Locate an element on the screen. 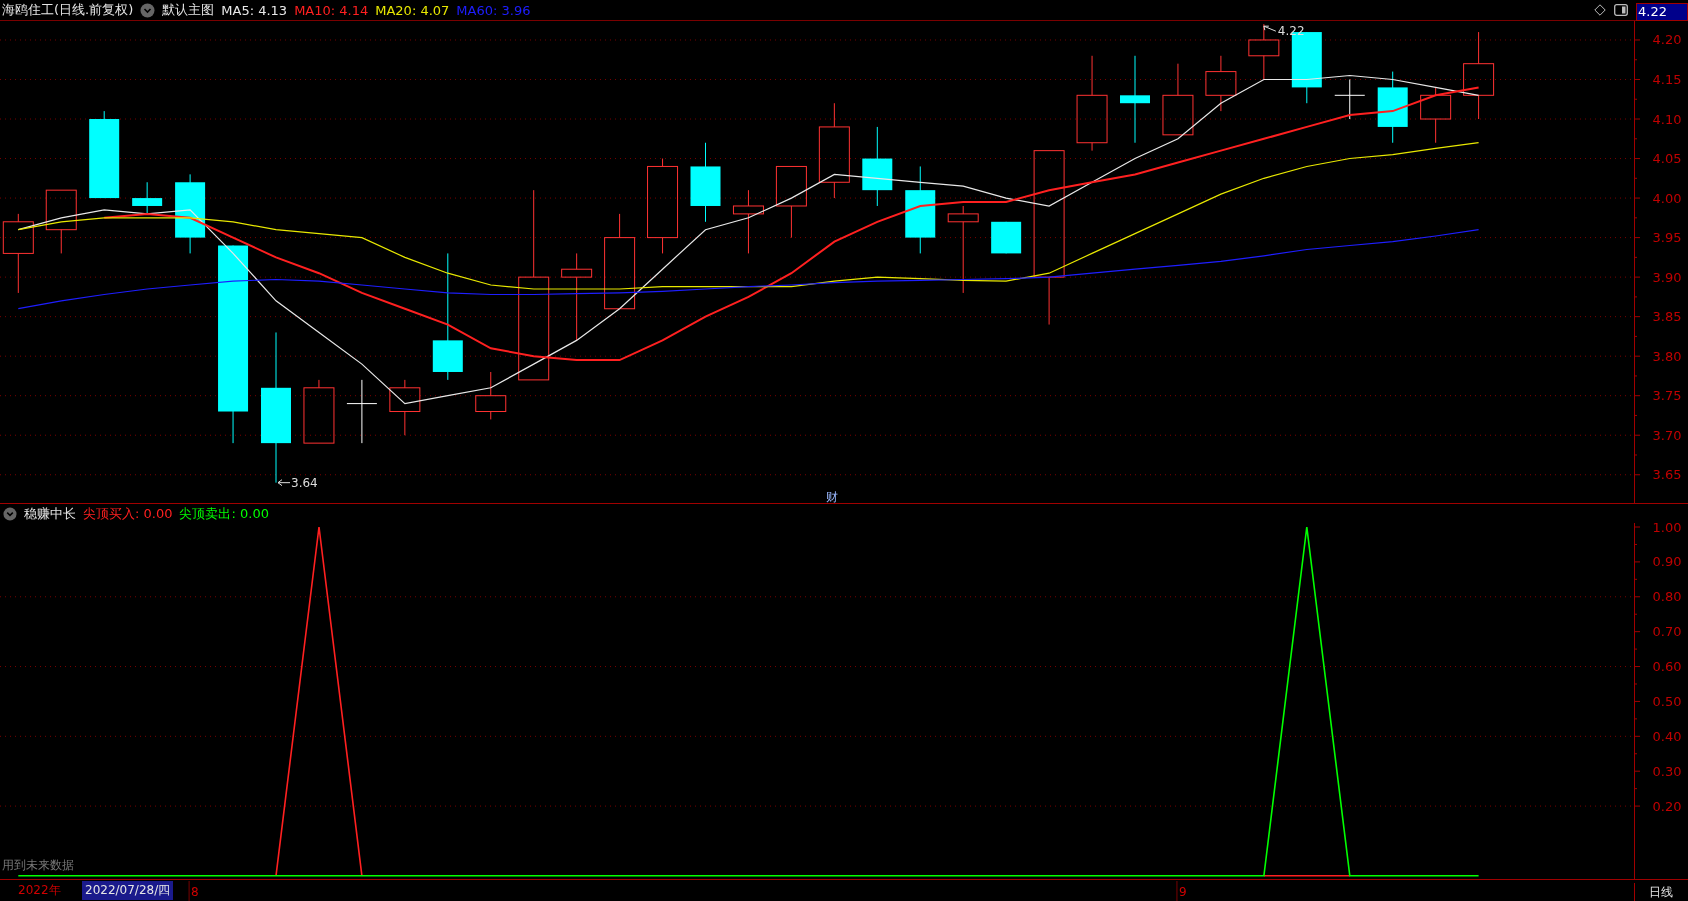 This screenshot has height=901, width=1688. axis-label: 0.60 is located at coordinates (1667, 667).